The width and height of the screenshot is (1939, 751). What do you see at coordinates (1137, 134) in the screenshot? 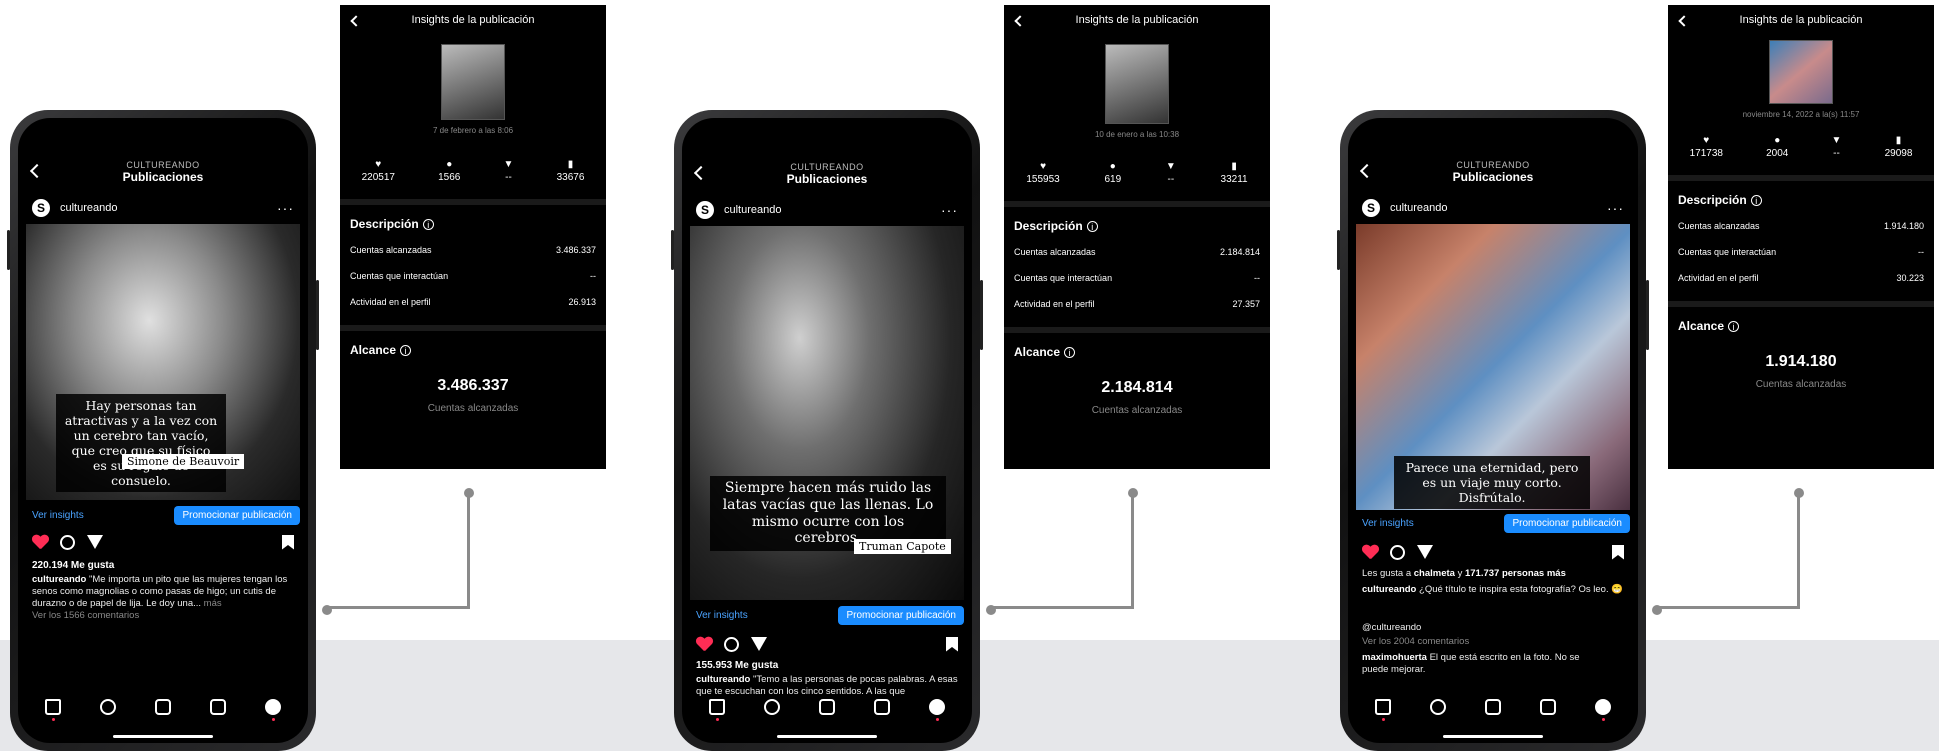
I see `post-date: 10 de enero a las 10:38` at bounding box center [1137, 134].